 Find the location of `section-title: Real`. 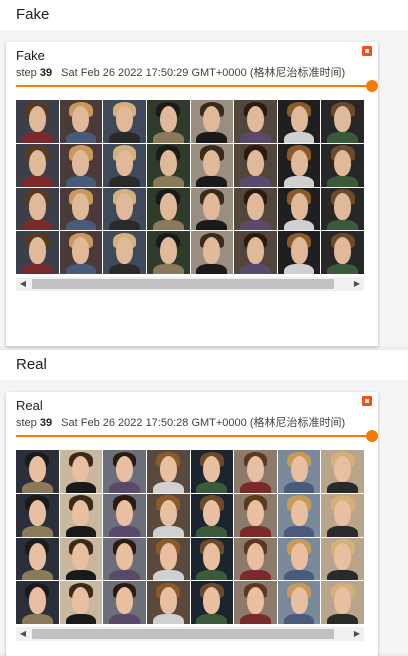

section-title: Real is located at coordinates (31, 364).